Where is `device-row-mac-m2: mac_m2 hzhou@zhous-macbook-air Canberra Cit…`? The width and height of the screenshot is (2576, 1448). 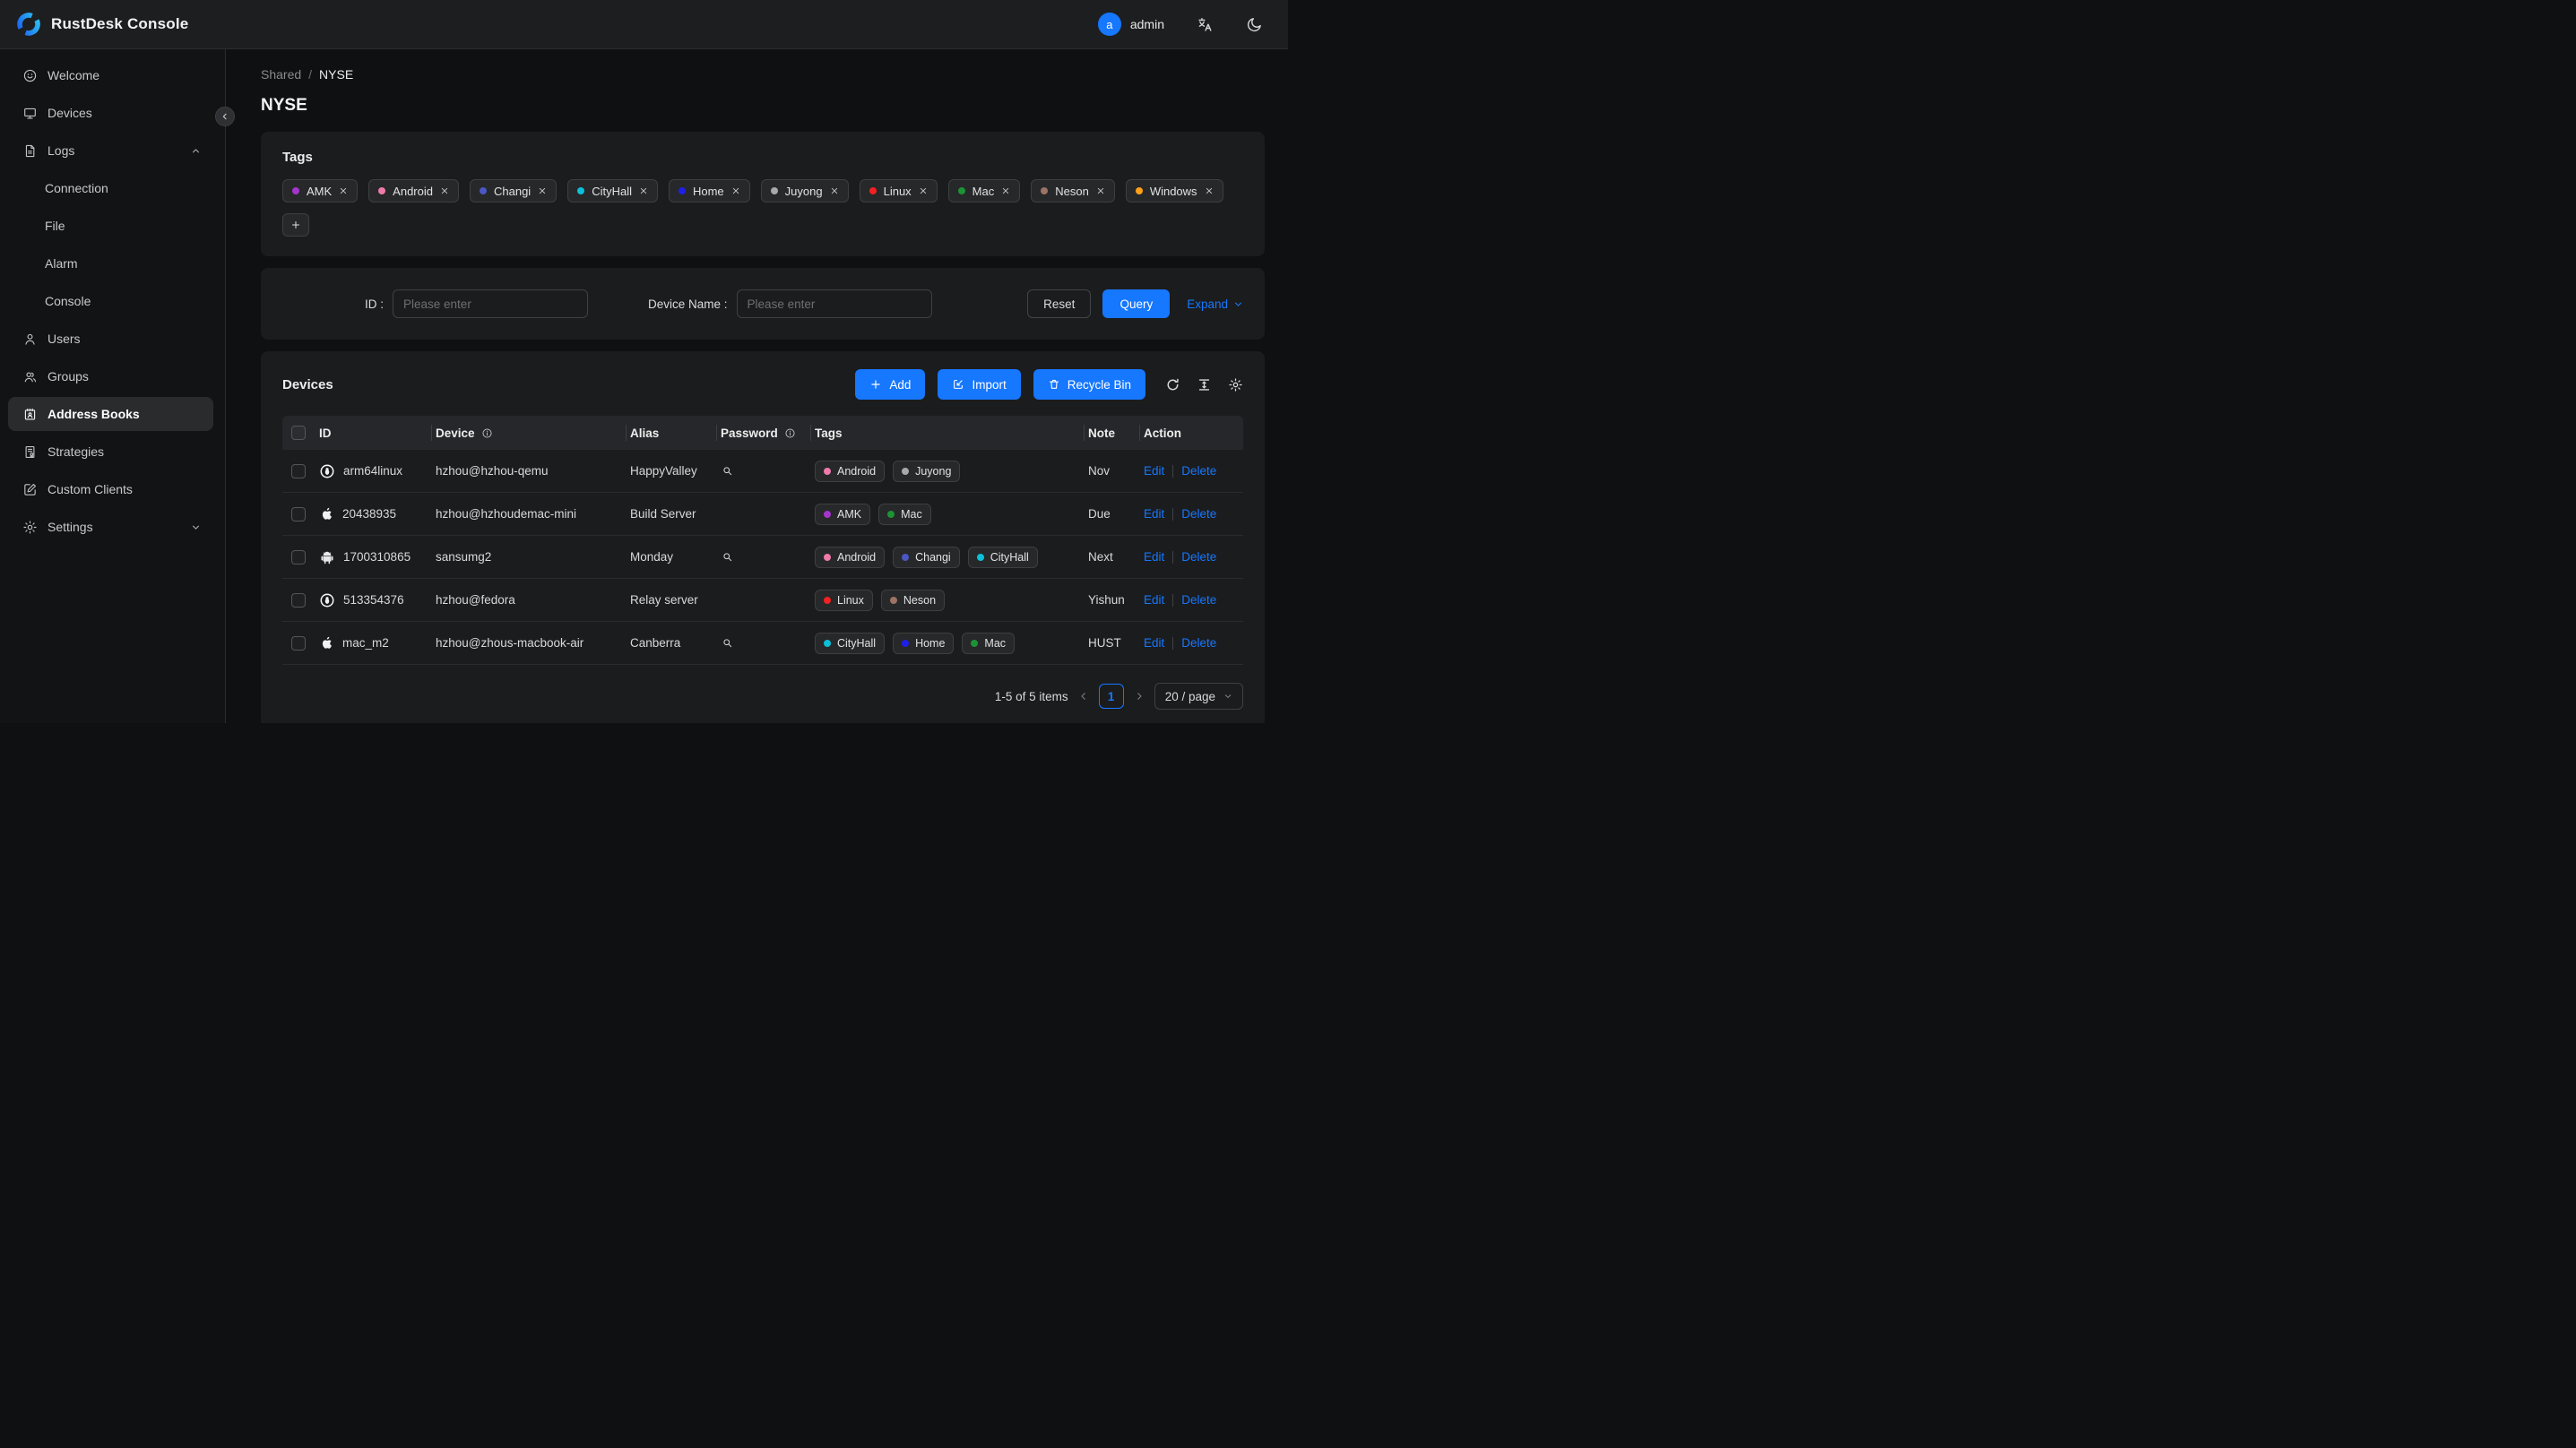 device-row-mac-m2: mac_m2 hzhou@zhous-macbook-air Canberra Cit… is located at coordinates (762, 643).